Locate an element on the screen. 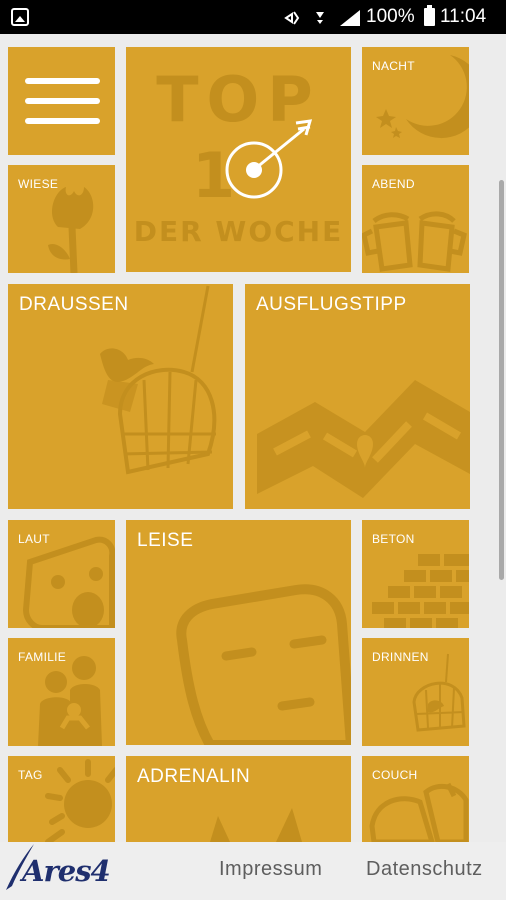 The height and width of the screenshot is (900, 506). battery-icon is located at coordinates (429, 15).